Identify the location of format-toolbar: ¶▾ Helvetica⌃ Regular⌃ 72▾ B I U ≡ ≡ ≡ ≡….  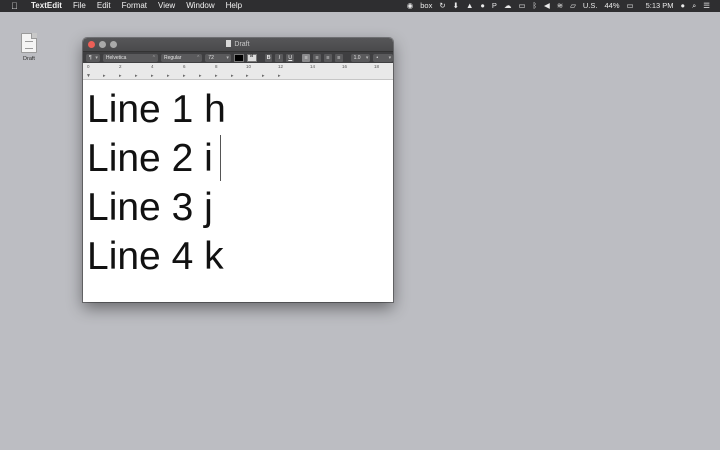
(238, 57).